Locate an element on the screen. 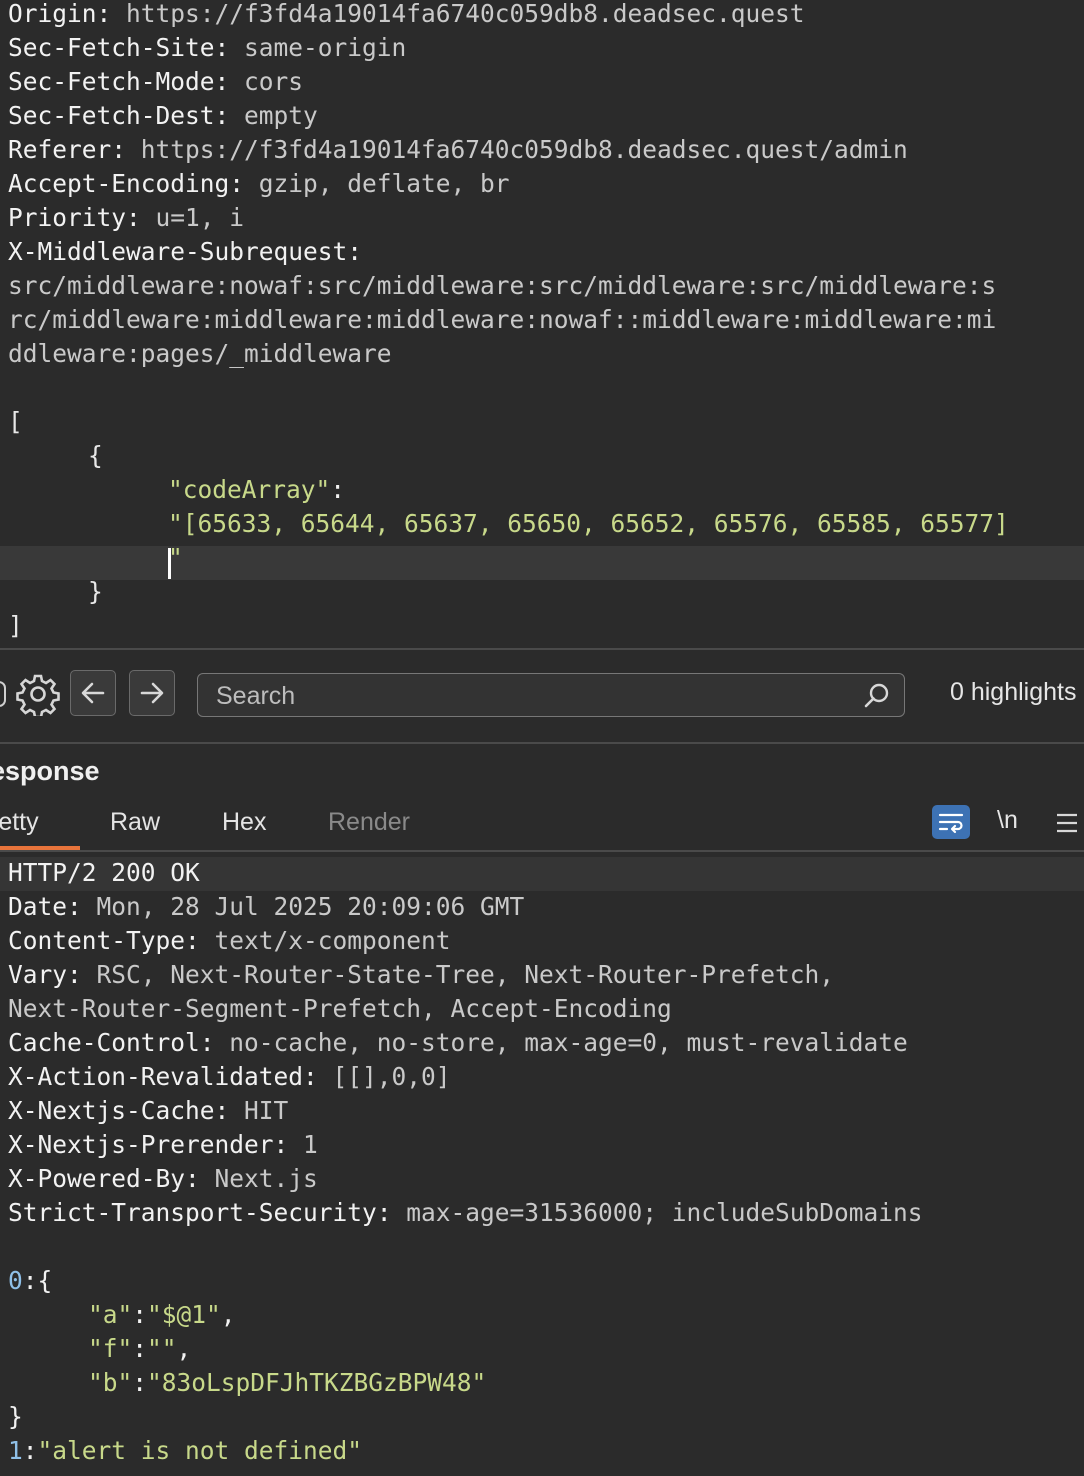 This screenshot has width=1084, height=1476. response-header: X-Action-Revalidated: [[],0,0] is located at coordinates (229, 1077).